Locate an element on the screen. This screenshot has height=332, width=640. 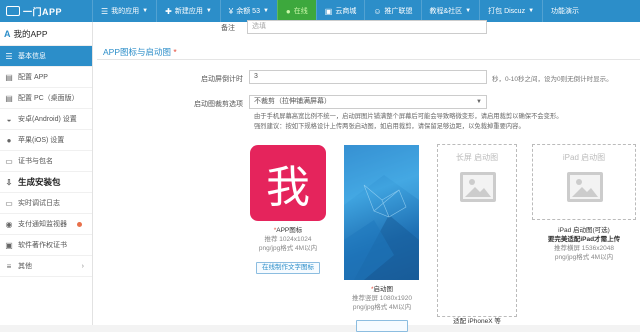
splash-pattern is located at coordinates (381, 212).